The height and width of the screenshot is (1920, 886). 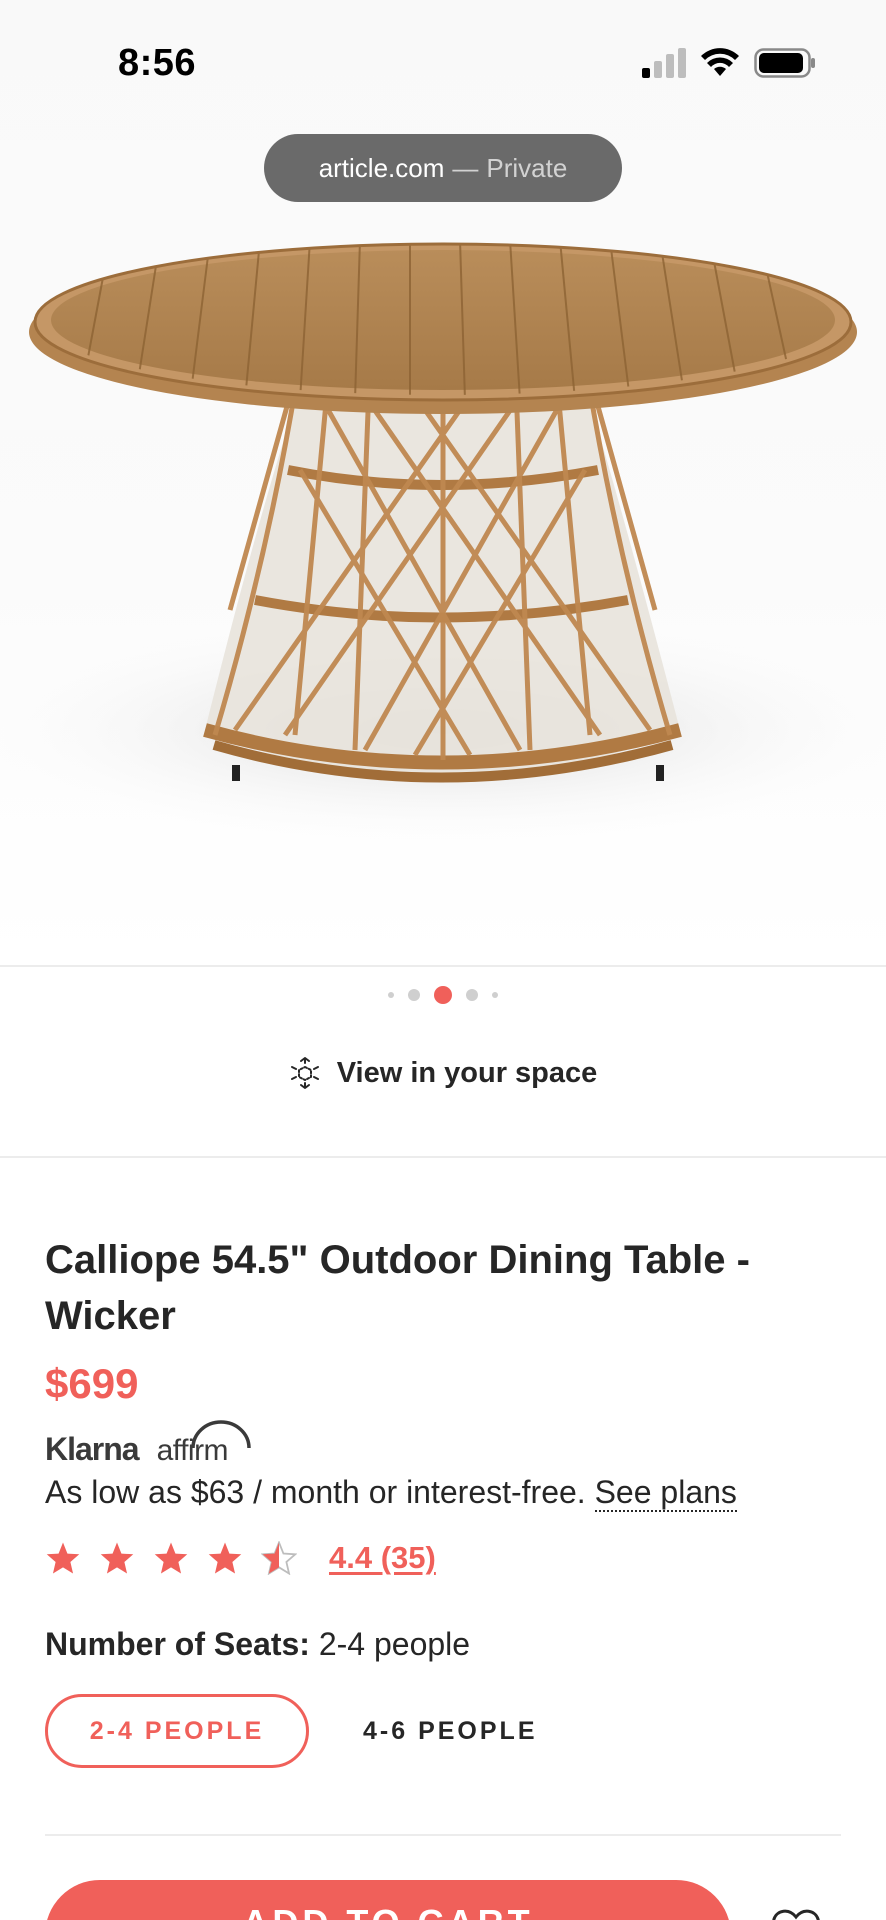 I want to click on url-domain: article.com, so click(x=381, y=167).